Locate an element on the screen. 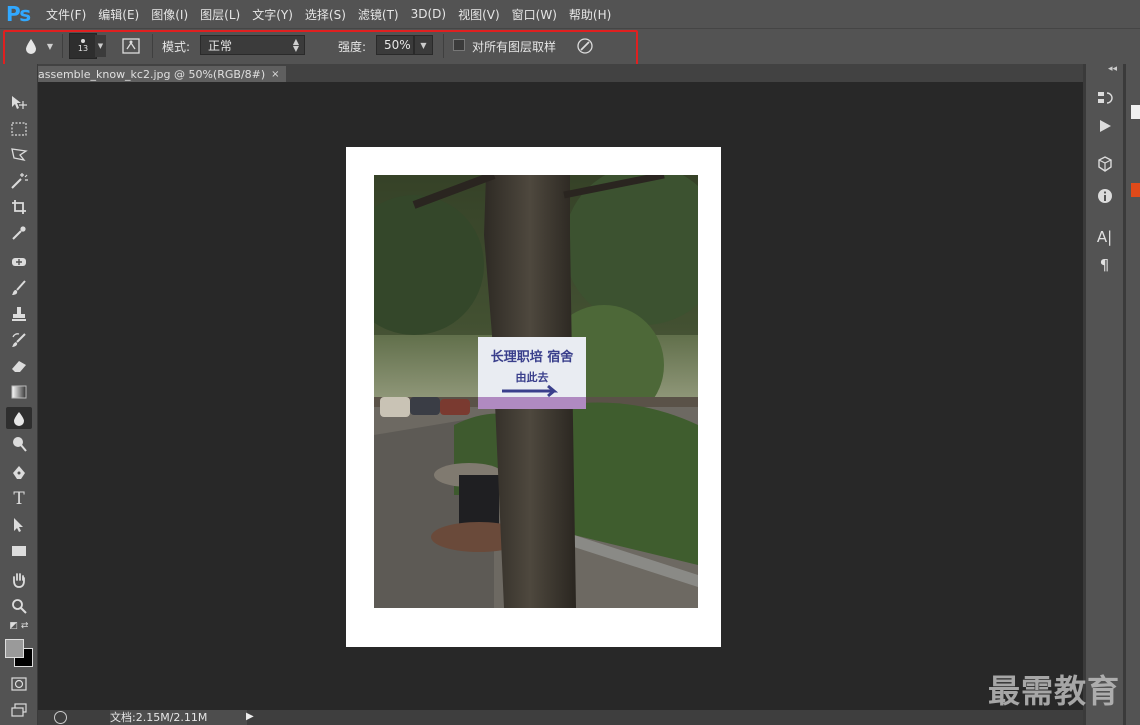  menu-image: 图像(I) is located at coordinates (169, 14).